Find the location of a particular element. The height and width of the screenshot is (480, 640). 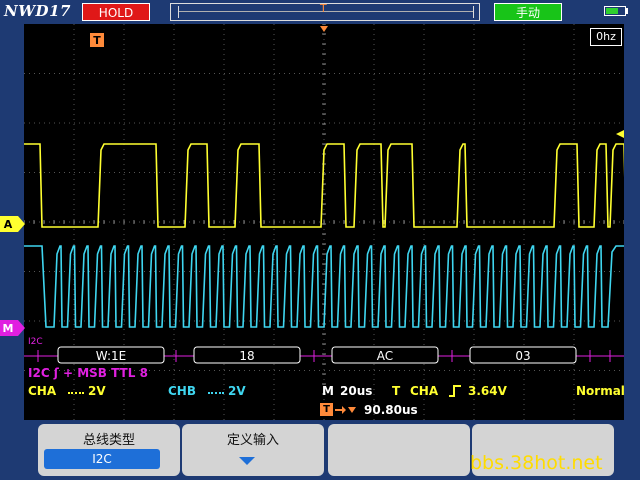

timebase-value: 20us is located at coordinates (356, 391).